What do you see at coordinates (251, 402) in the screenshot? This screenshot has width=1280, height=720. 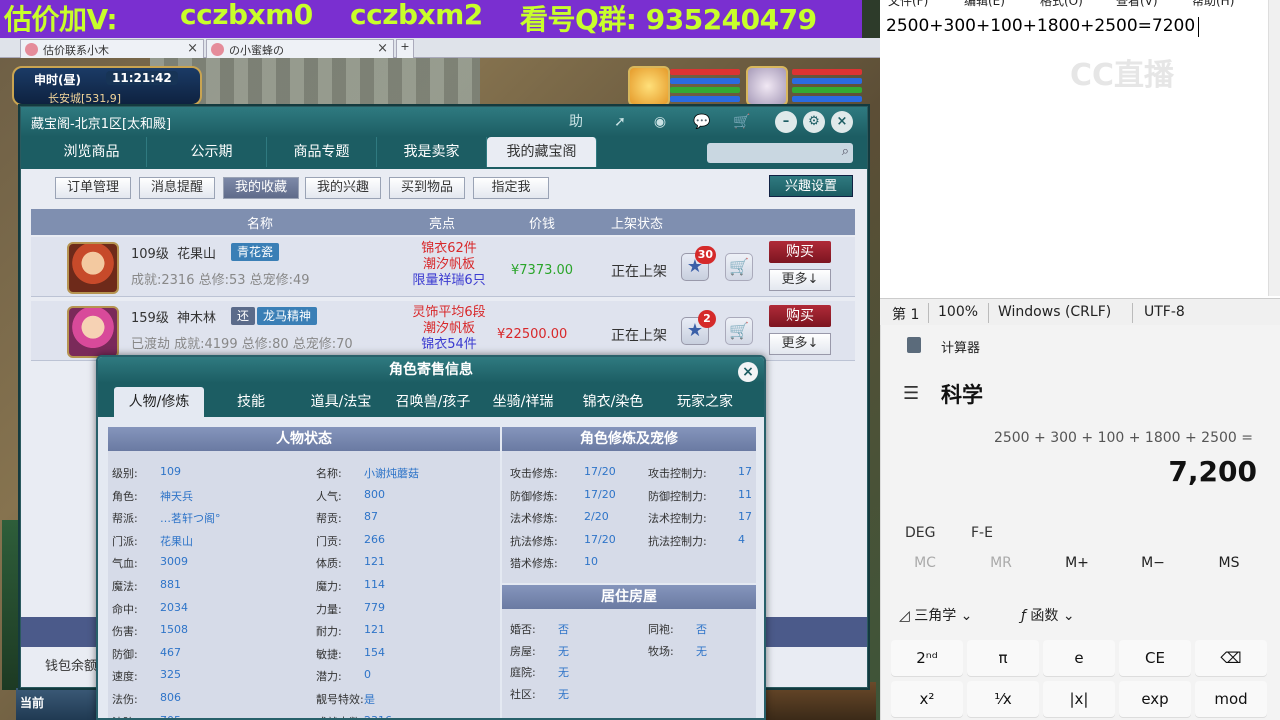 I see `tab-skills: 技能` at bounding box center [251, 402].